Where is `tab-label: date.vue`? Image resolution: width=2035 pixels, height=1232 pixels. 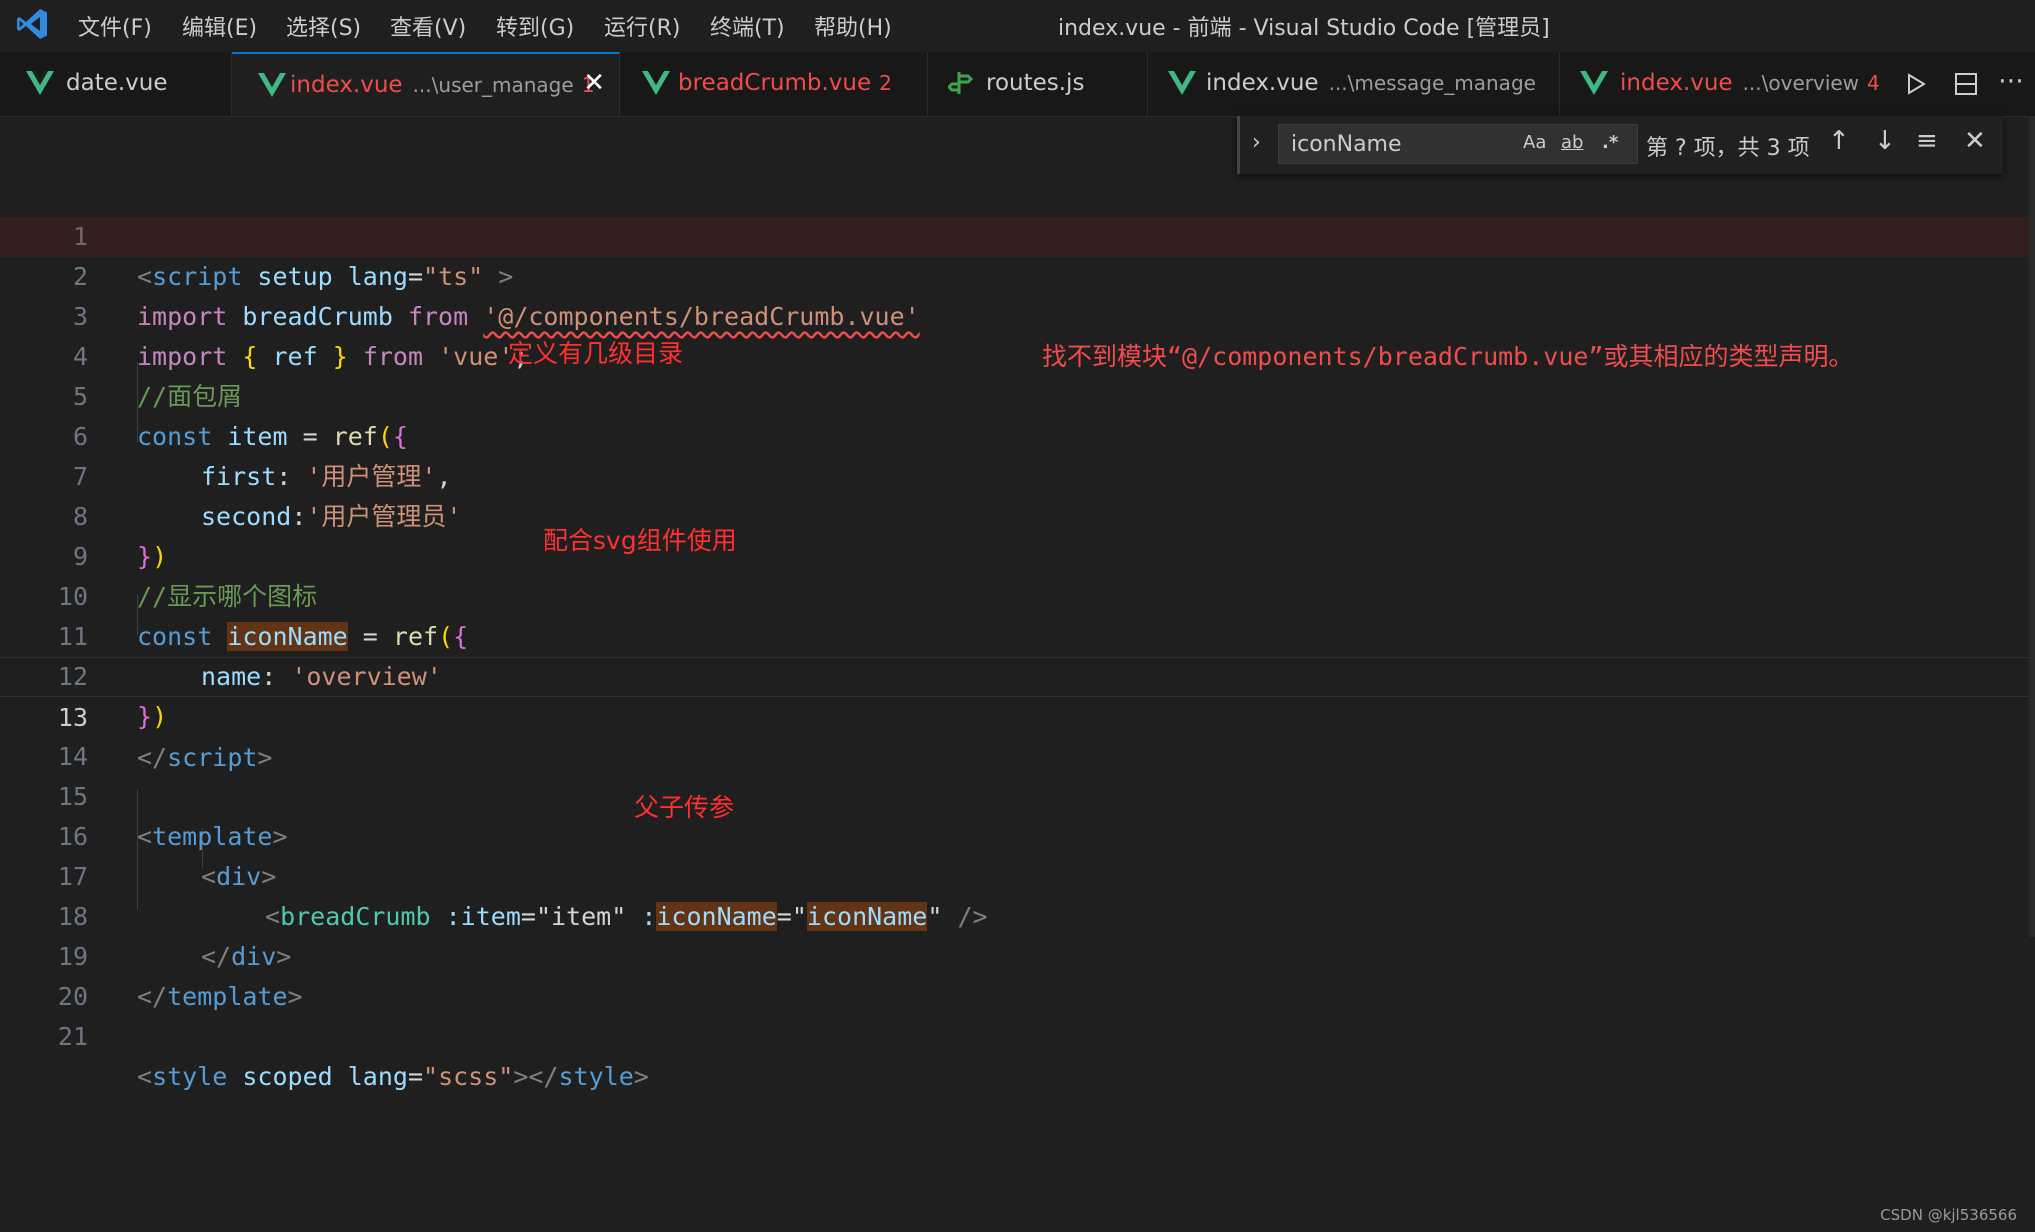 tab-label: date.vue is located at coordinates (117, 83).